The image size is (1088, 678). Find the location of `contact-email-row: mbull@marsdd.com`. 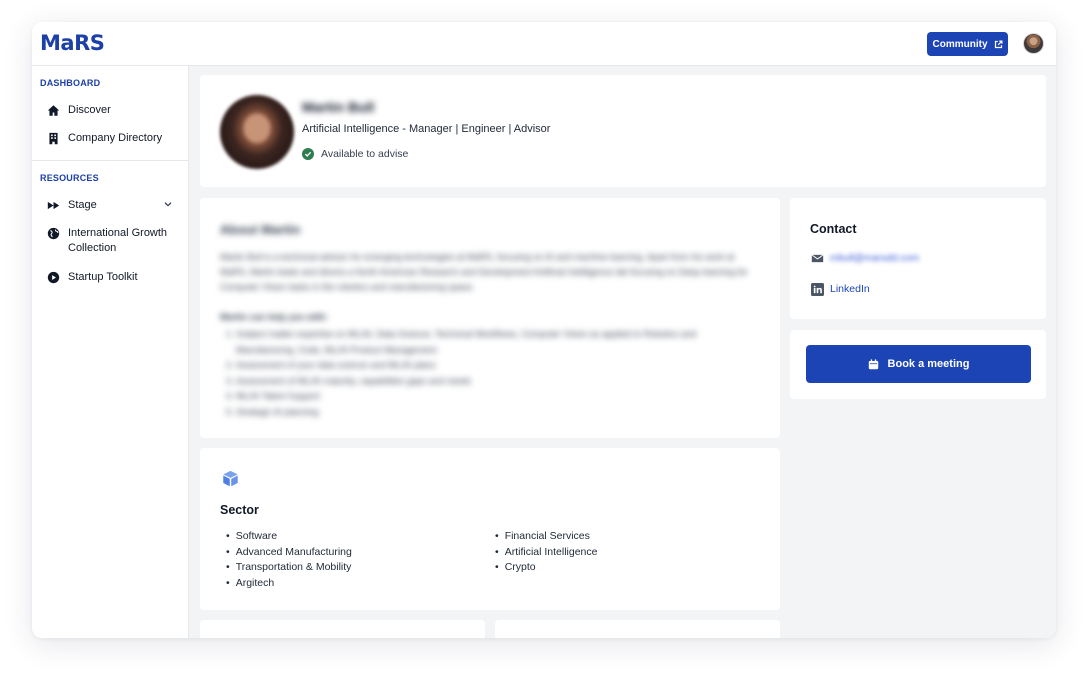

contact-email-row: mbull@marsdd.com is located at coordinates (864, 258).